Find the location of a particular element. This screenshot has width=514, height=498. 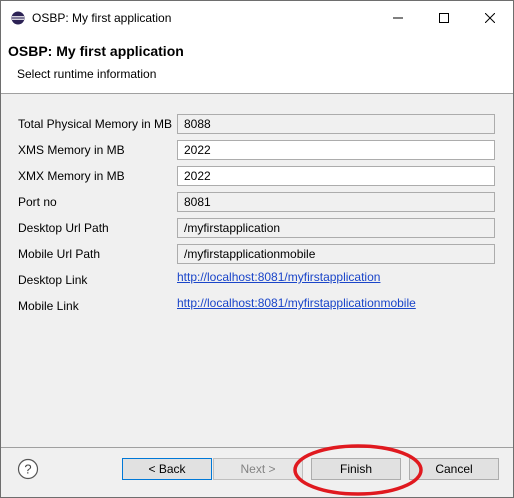

mobile-url-path-label: Mobile Url Path is located at coordinates (59, 254).